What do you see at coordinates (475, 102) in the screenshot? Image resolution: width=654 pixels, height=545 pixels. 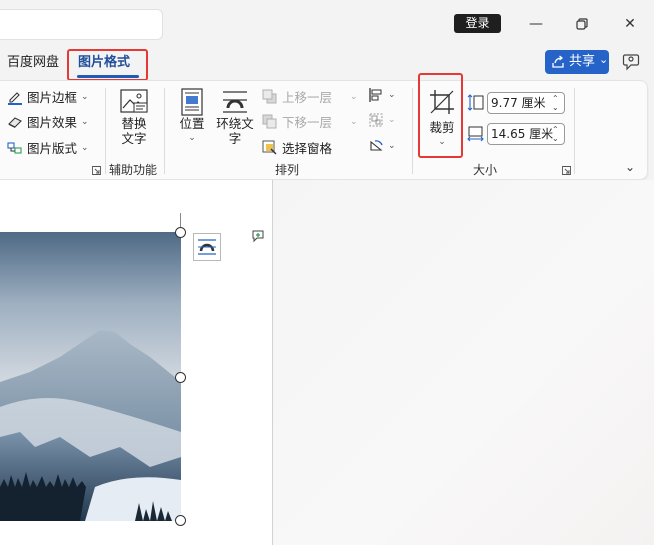 I see `height-icon` at bounding box center [475, 102].